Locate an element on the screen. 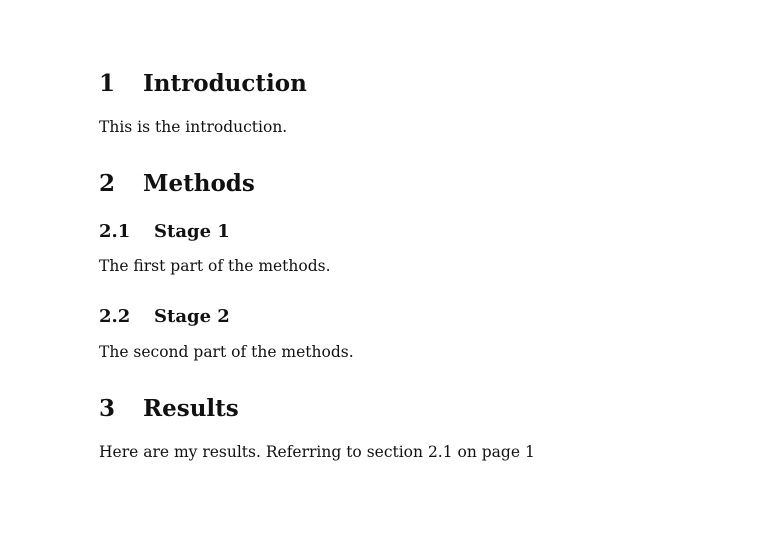 This screenshot has height=556, width=758. page-cross-reference-link: 1 is located at coordinates (530, 452).